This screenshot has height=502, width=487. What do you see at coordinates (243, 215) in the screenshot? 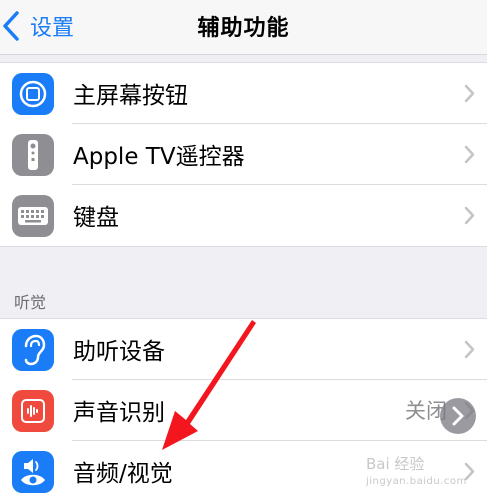
I see `row-keyboard: 键盘` at bounding box center [243, 215].